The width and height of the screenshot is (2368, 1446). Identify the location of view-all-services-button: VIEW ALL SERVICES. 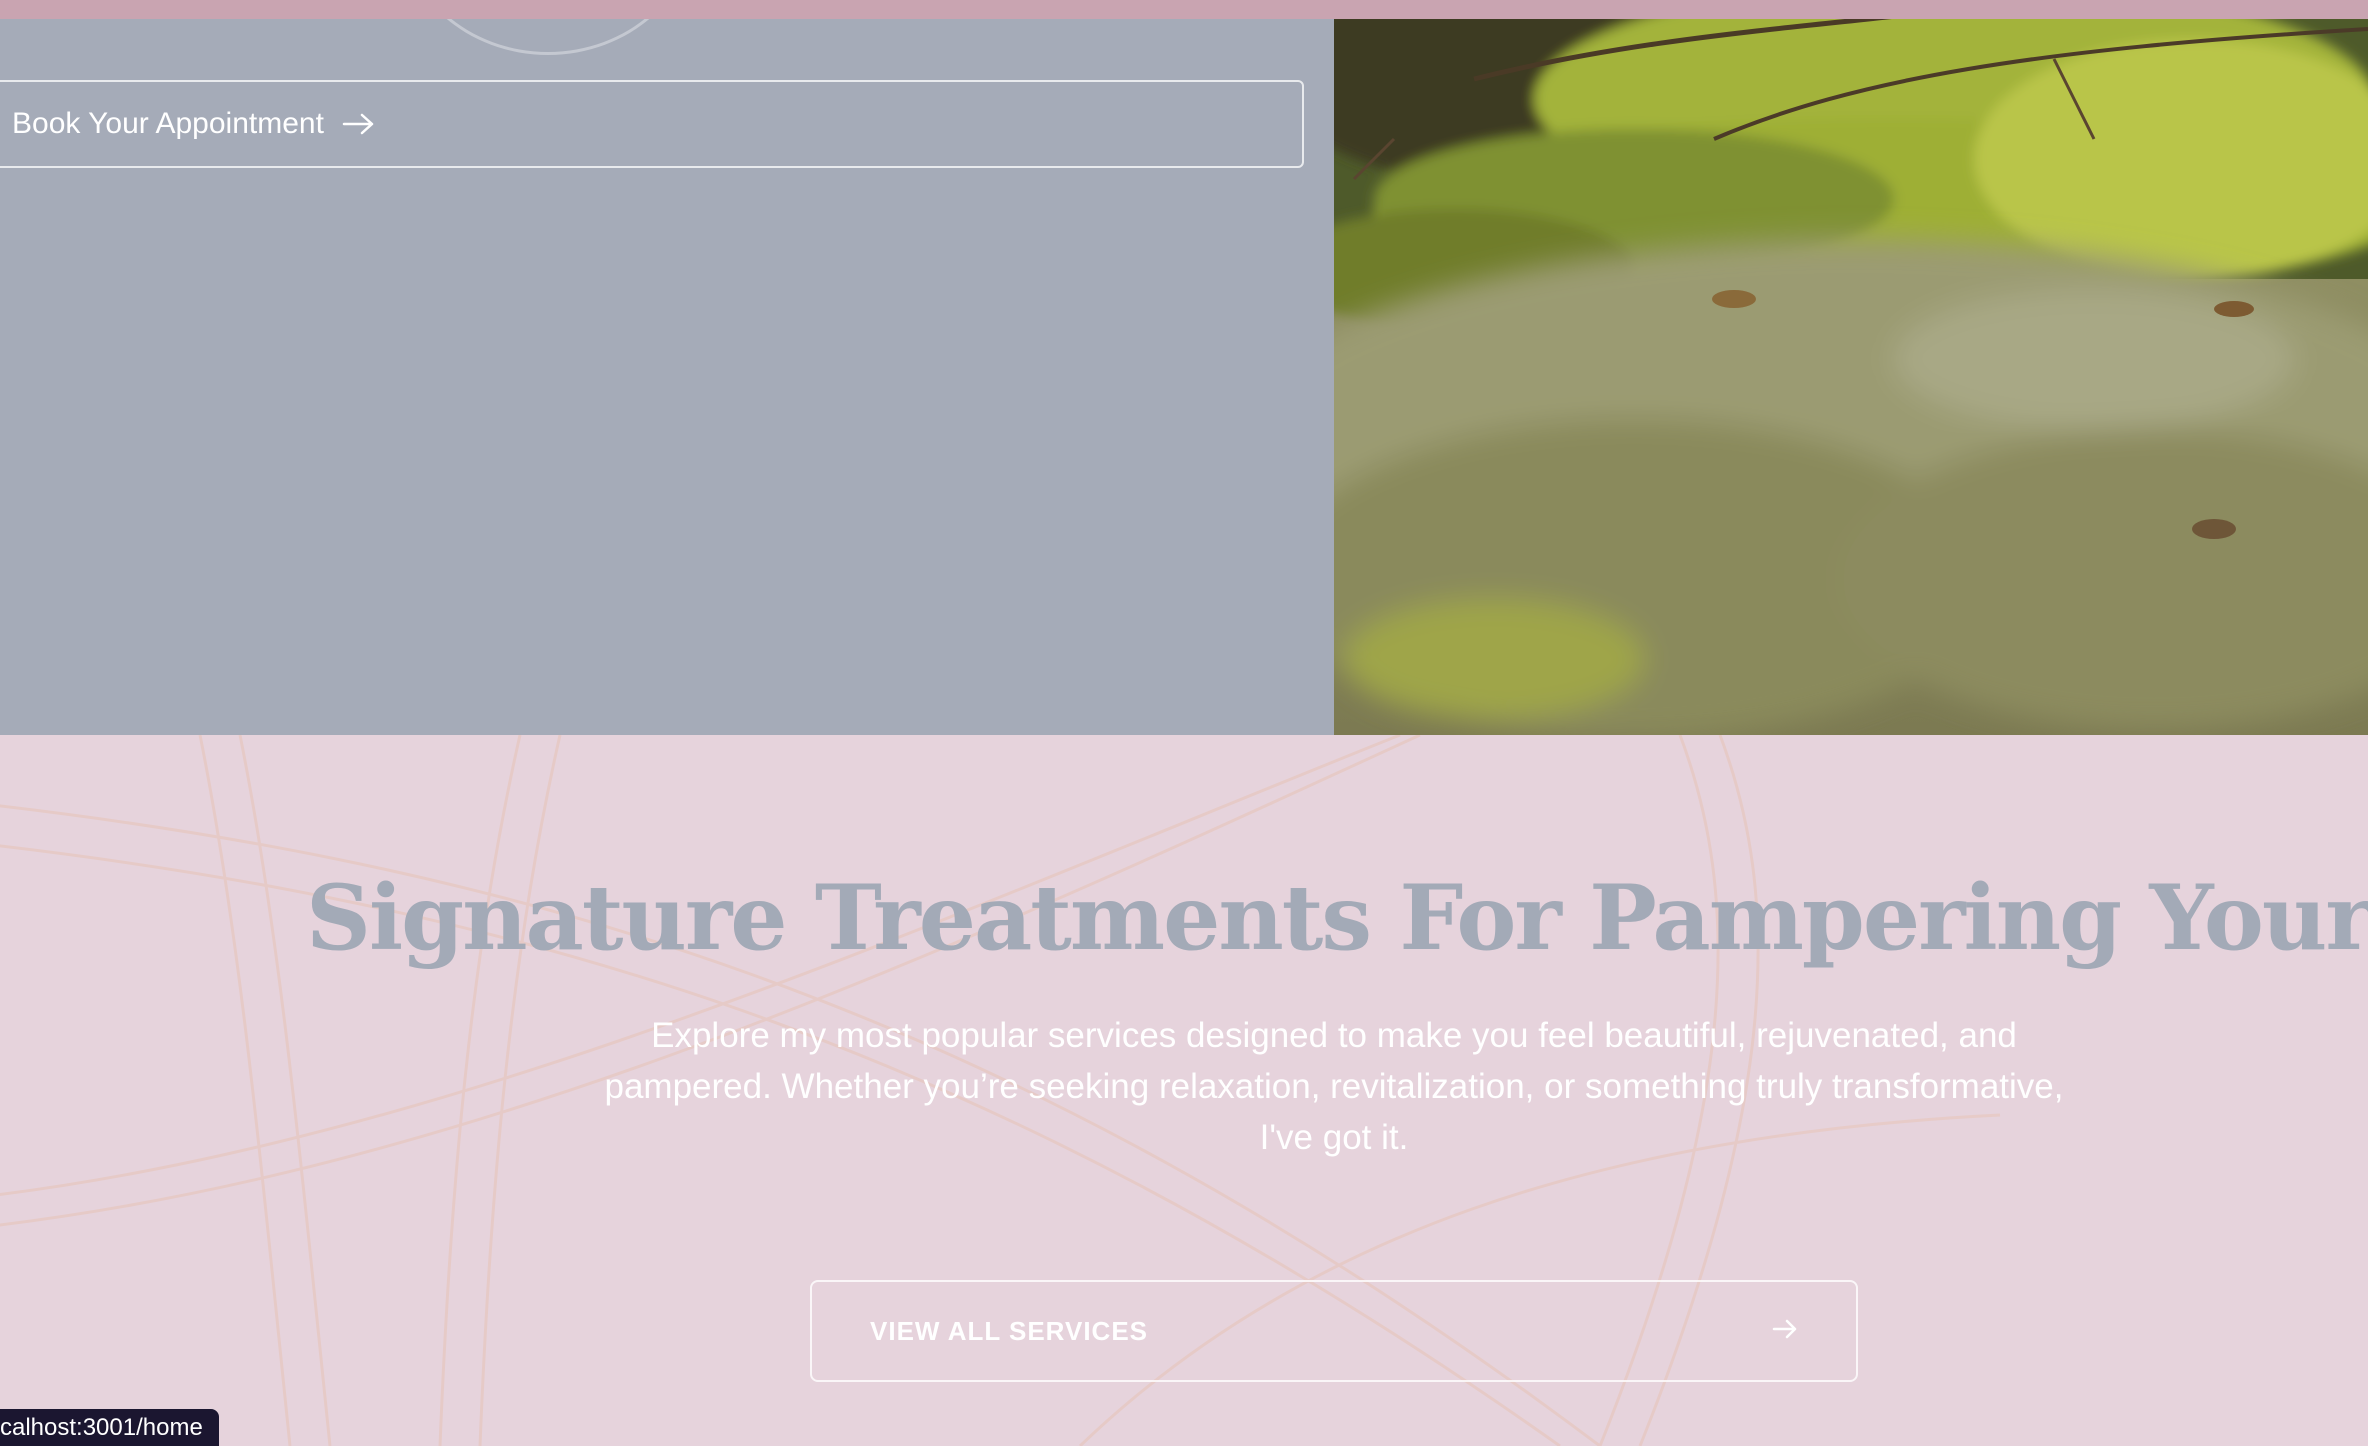
(1334, 1331).